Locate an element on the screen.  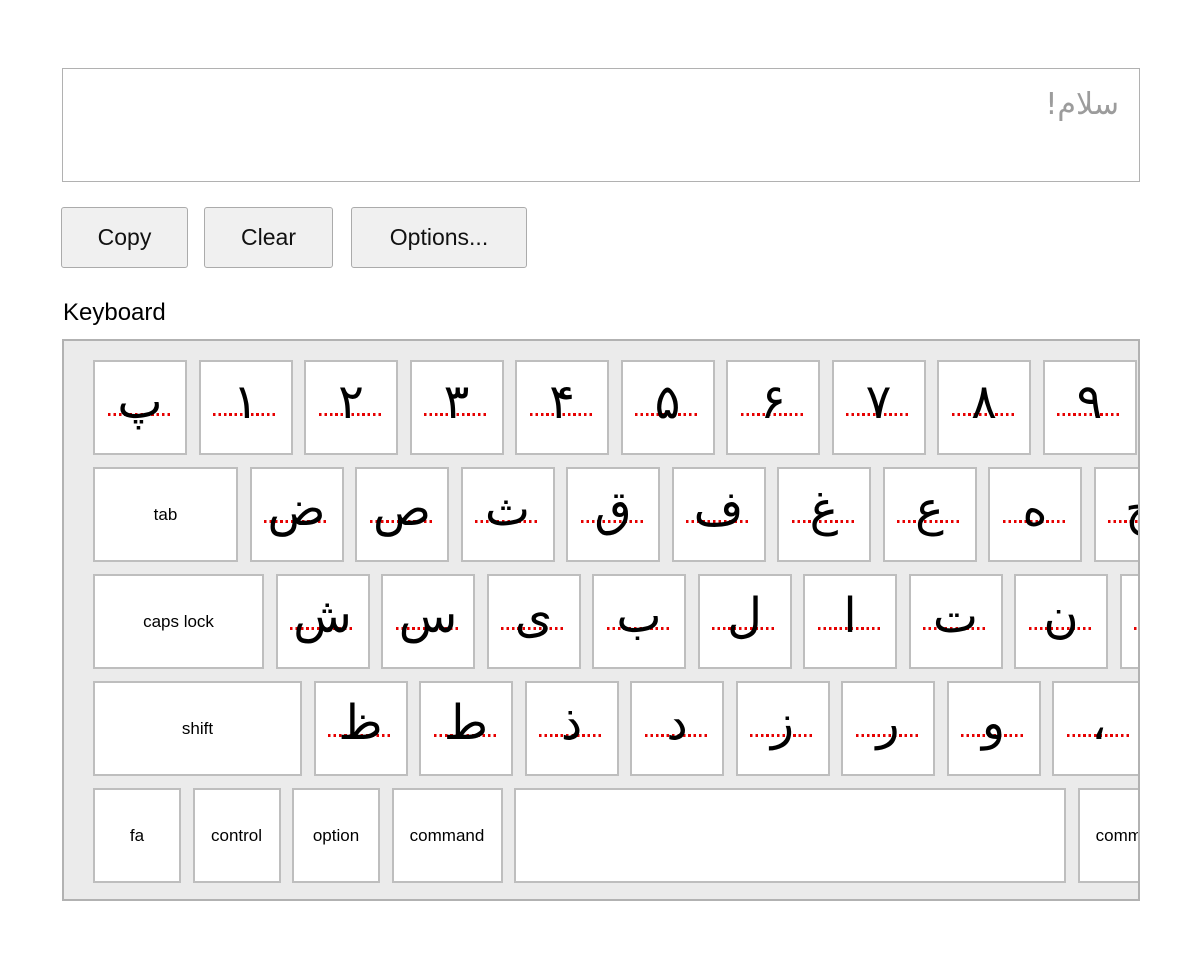
keyboard-key: غ is located at coordinates (824, 514).